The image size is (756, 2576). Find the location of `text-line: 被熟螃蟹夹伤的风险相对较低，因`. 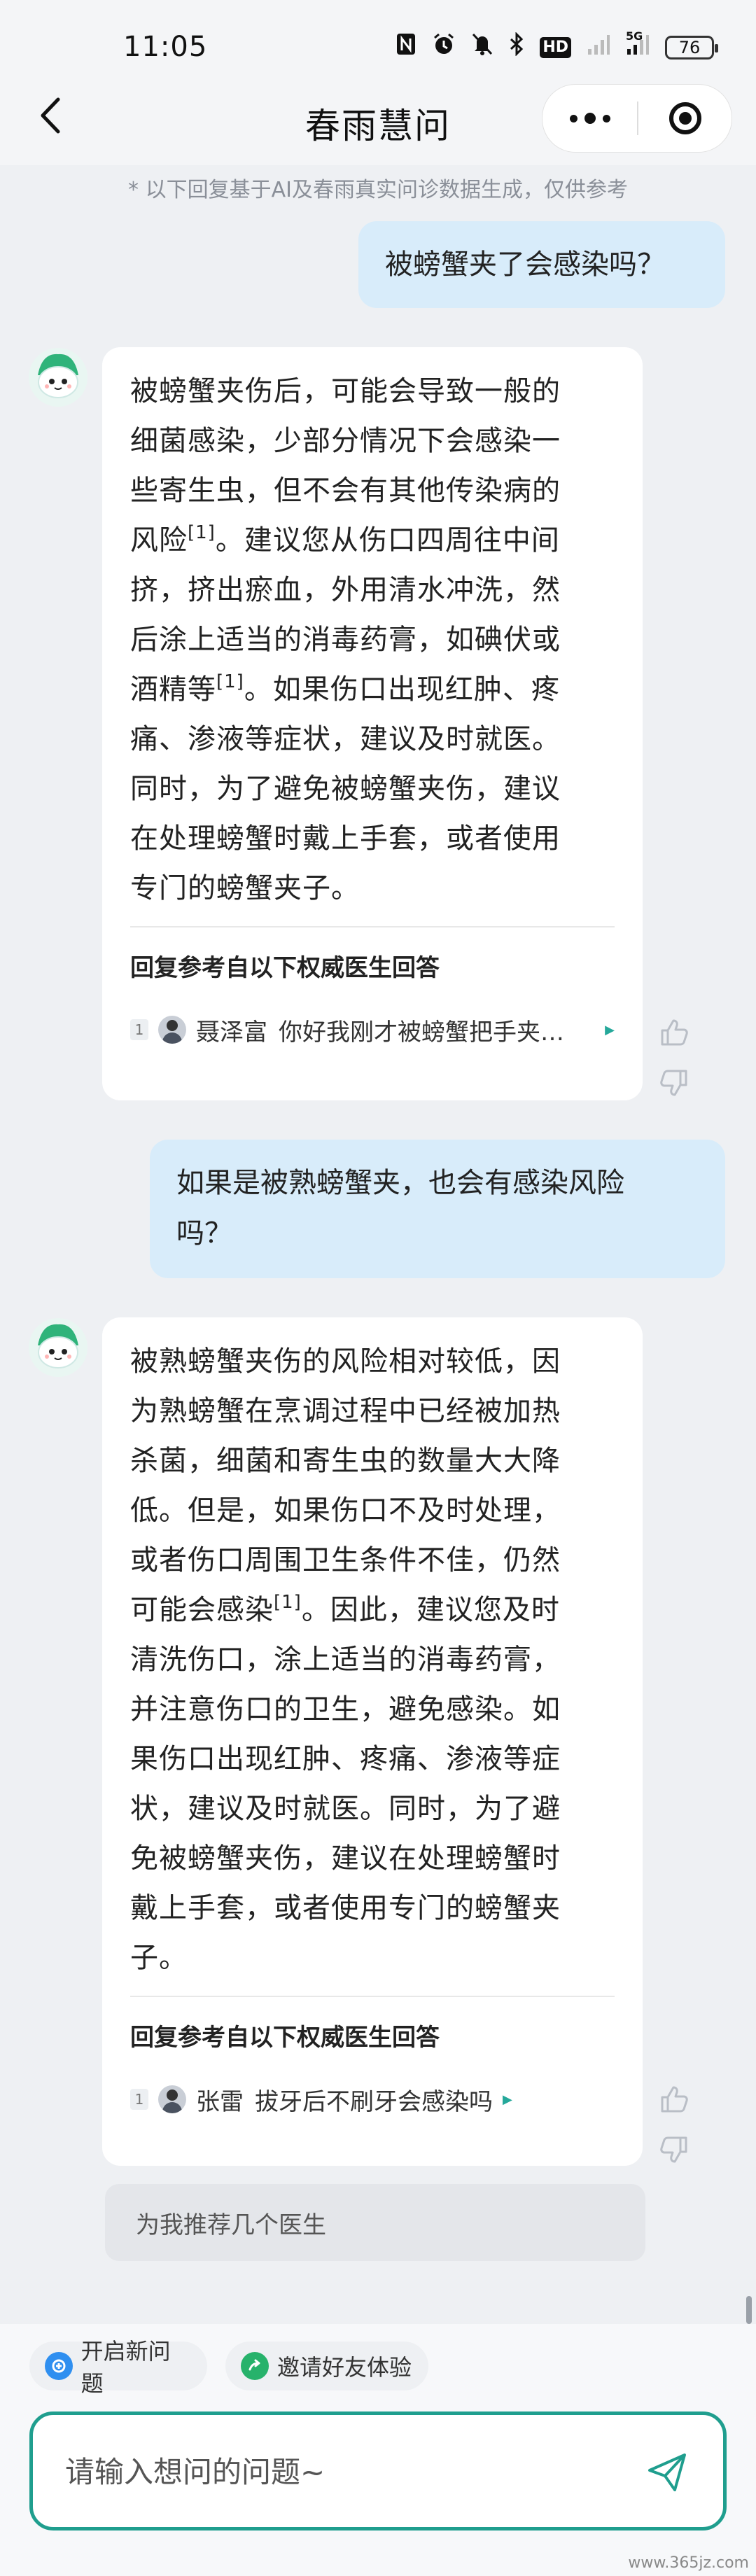

text-line: 被熟螃蟹夹伤的风险相对较低，因 is located at coordinates (345, 1361).